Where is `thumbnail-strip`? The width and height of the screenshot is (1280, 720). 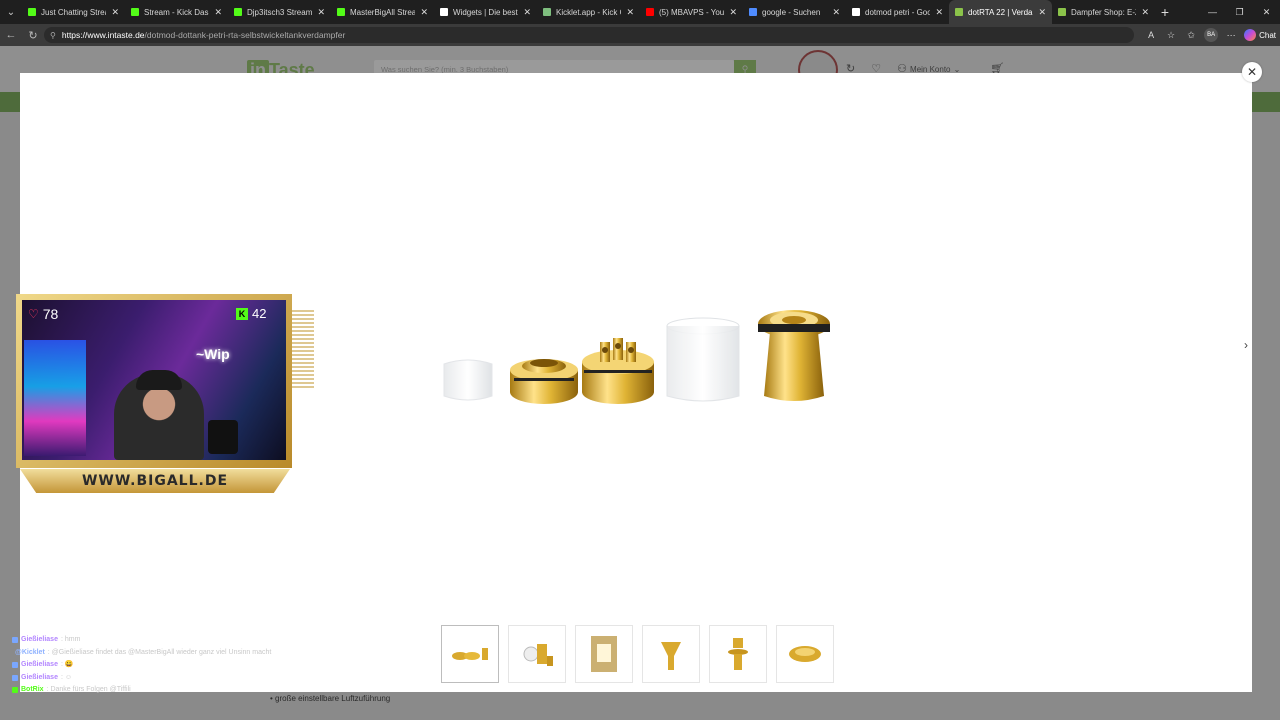 thumbnail-strip is located at coordinates (637, 654).